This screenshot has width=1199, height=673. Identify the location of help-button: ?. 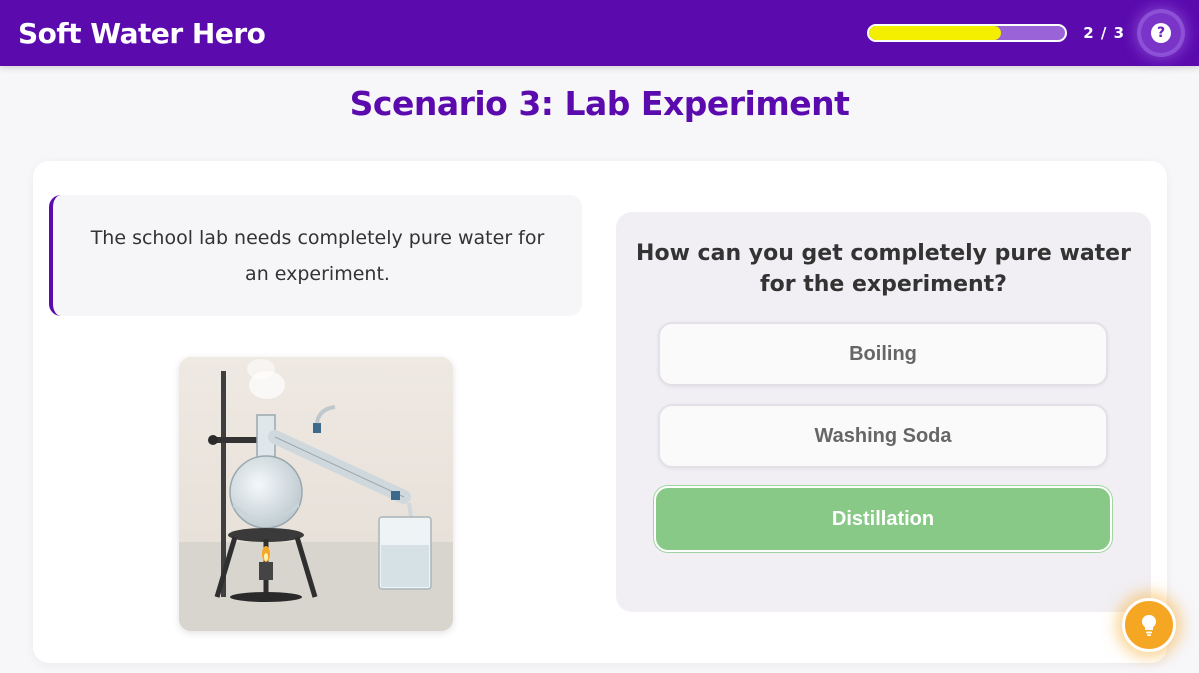
(1161, 33).